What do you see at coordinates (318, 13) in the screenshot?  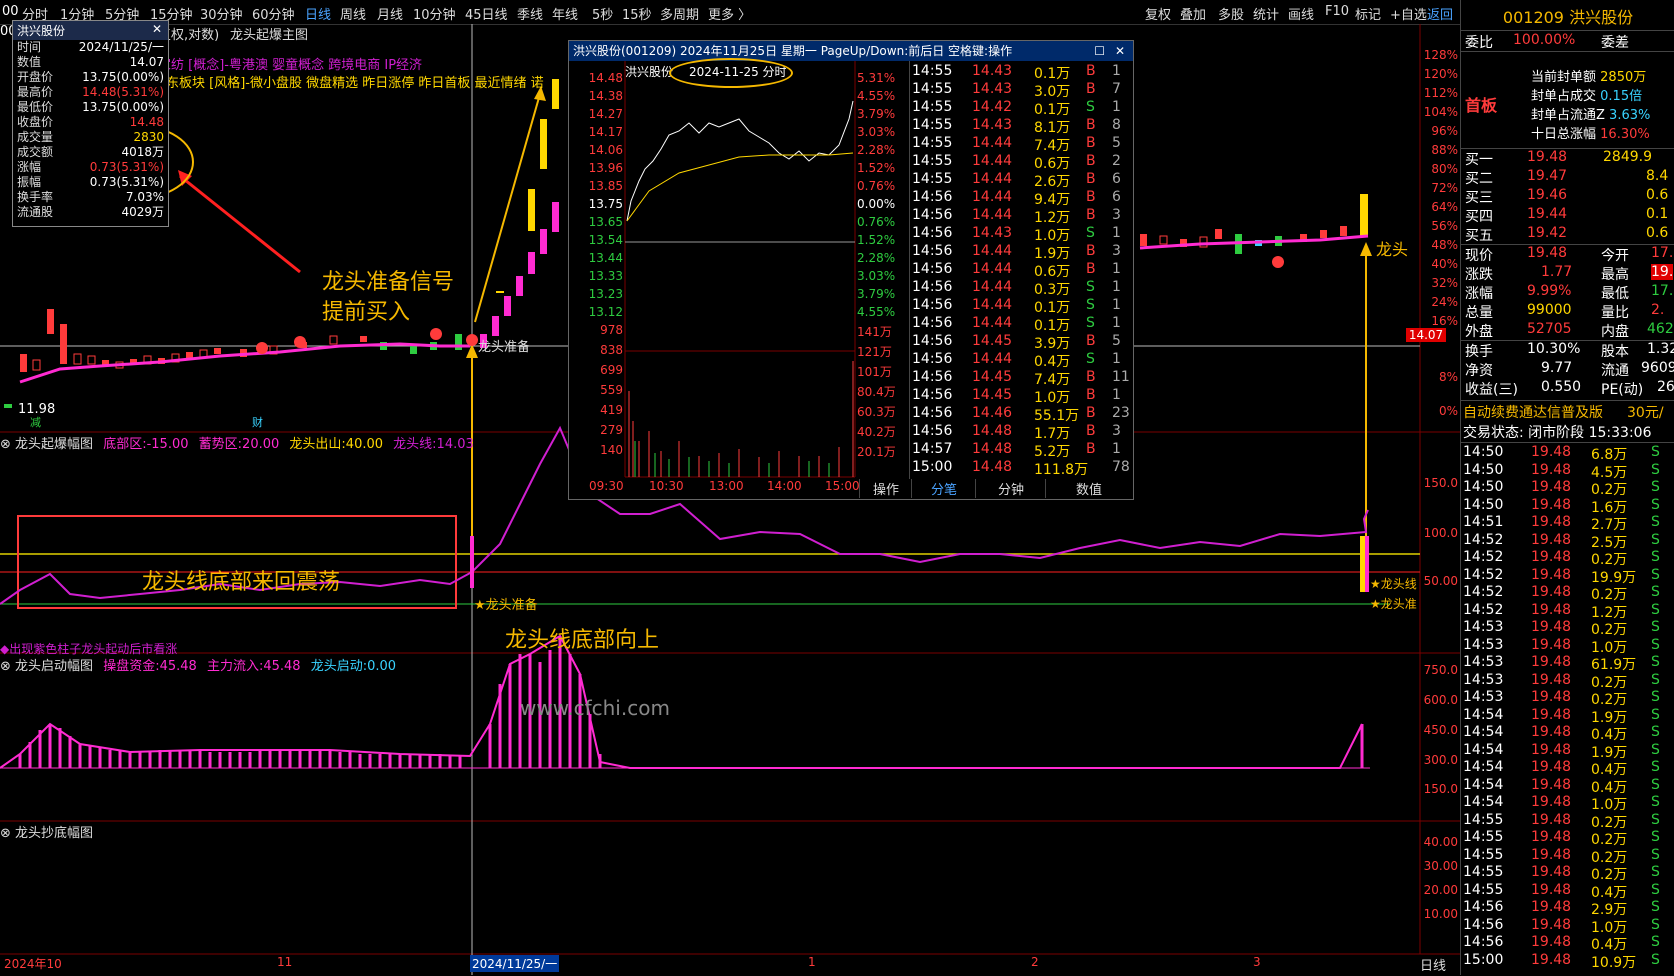 I see `tab-daily: 日线` at bounding box center [318, 13].